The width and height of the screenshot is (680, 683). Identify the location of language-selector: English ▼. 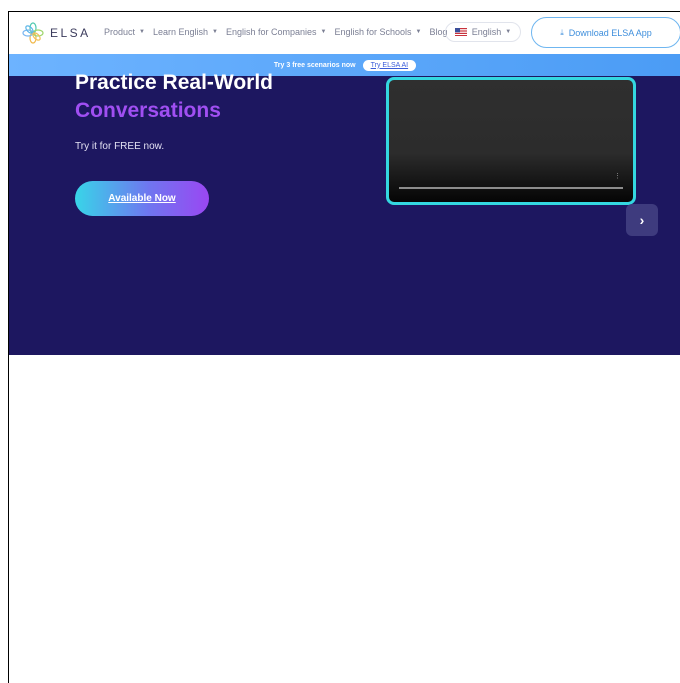
(483, 32).